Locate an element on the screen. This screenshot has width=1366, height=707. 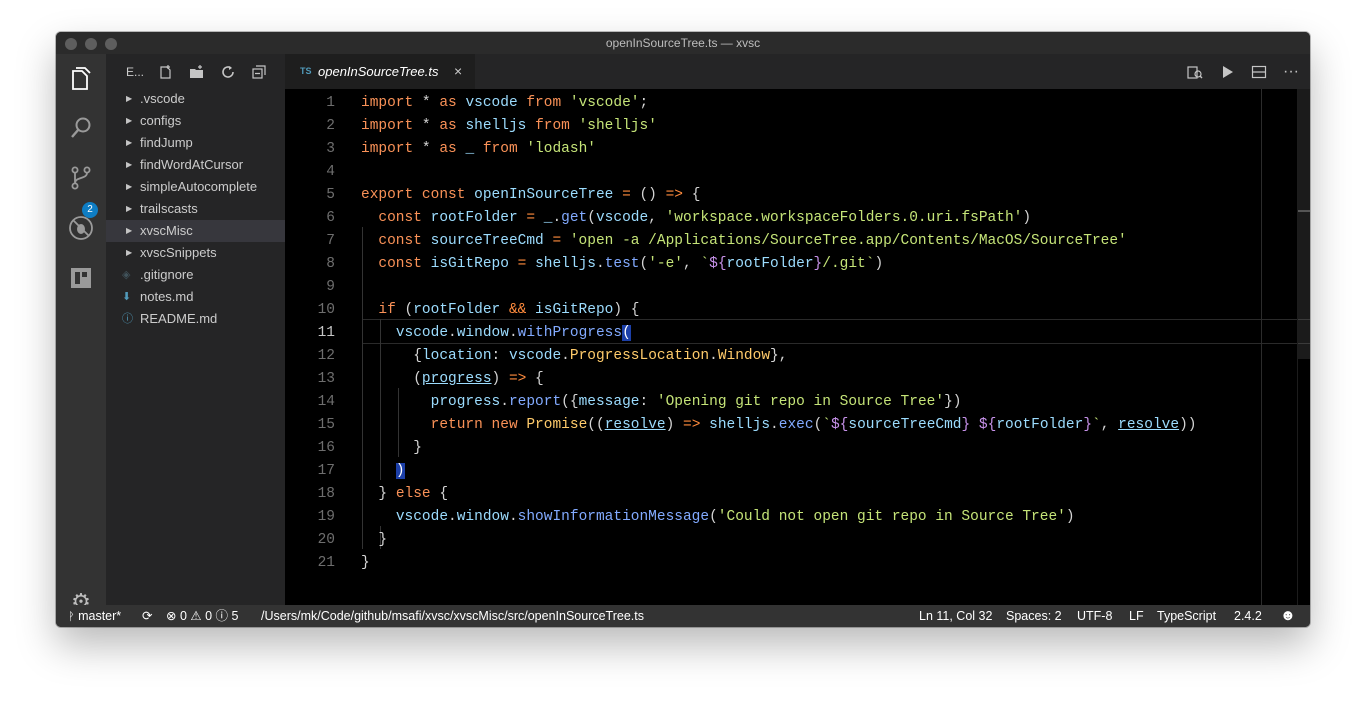
close-window-button is located at coordinates (71, 44).